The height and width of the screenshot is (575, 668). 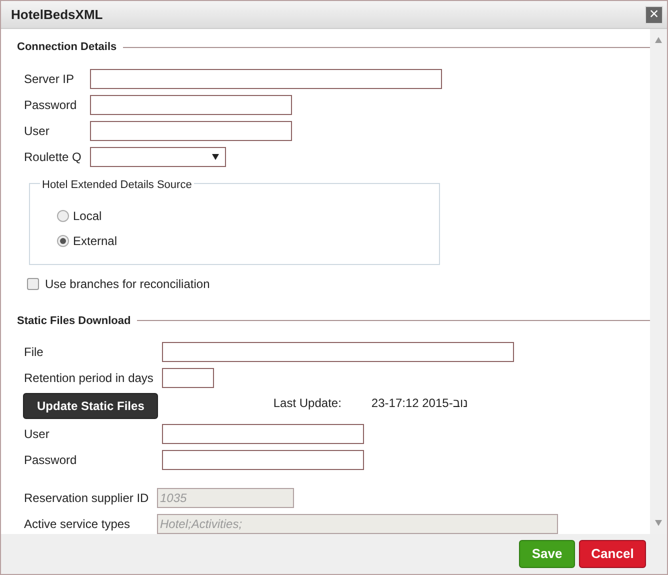 I want to click on field-label: Roulette Q, so click(x=53, y=157).